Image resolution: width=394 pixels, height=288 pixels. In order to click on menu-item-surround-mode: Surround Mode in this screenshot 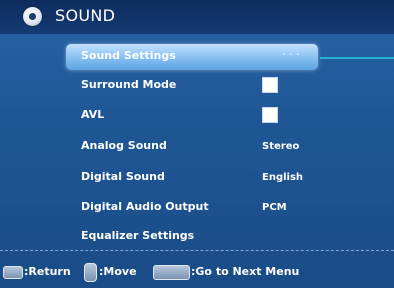, I will do `click(128, 84)`.